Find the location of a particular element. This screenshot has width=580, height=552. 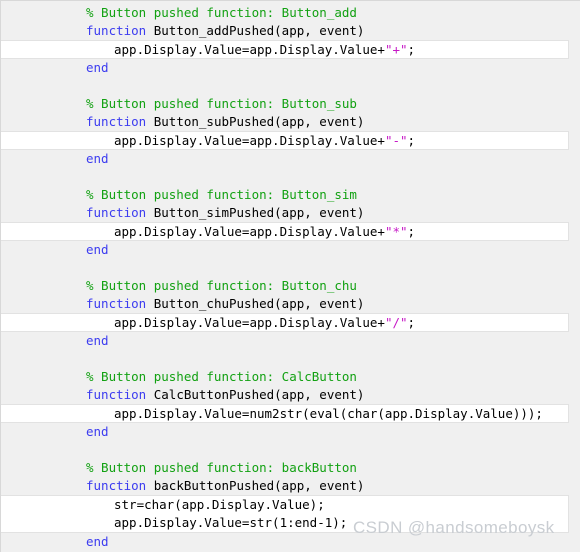

code-token-pln: Button_addPushed(app, event) is located at coordinates (255, 30).